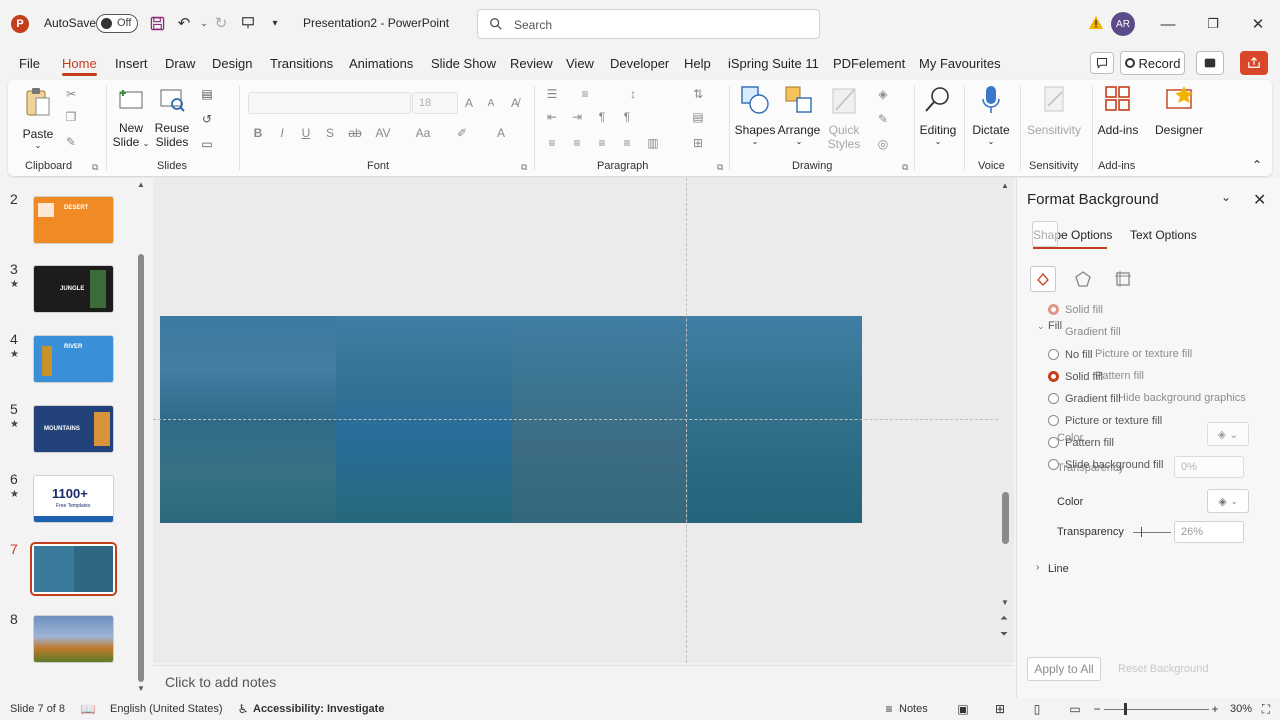  What do you see at coordinates (1075, 709) in the screenshot?
I see `slideshow-view-icon: ▭` at bounding box center [1075, 709].